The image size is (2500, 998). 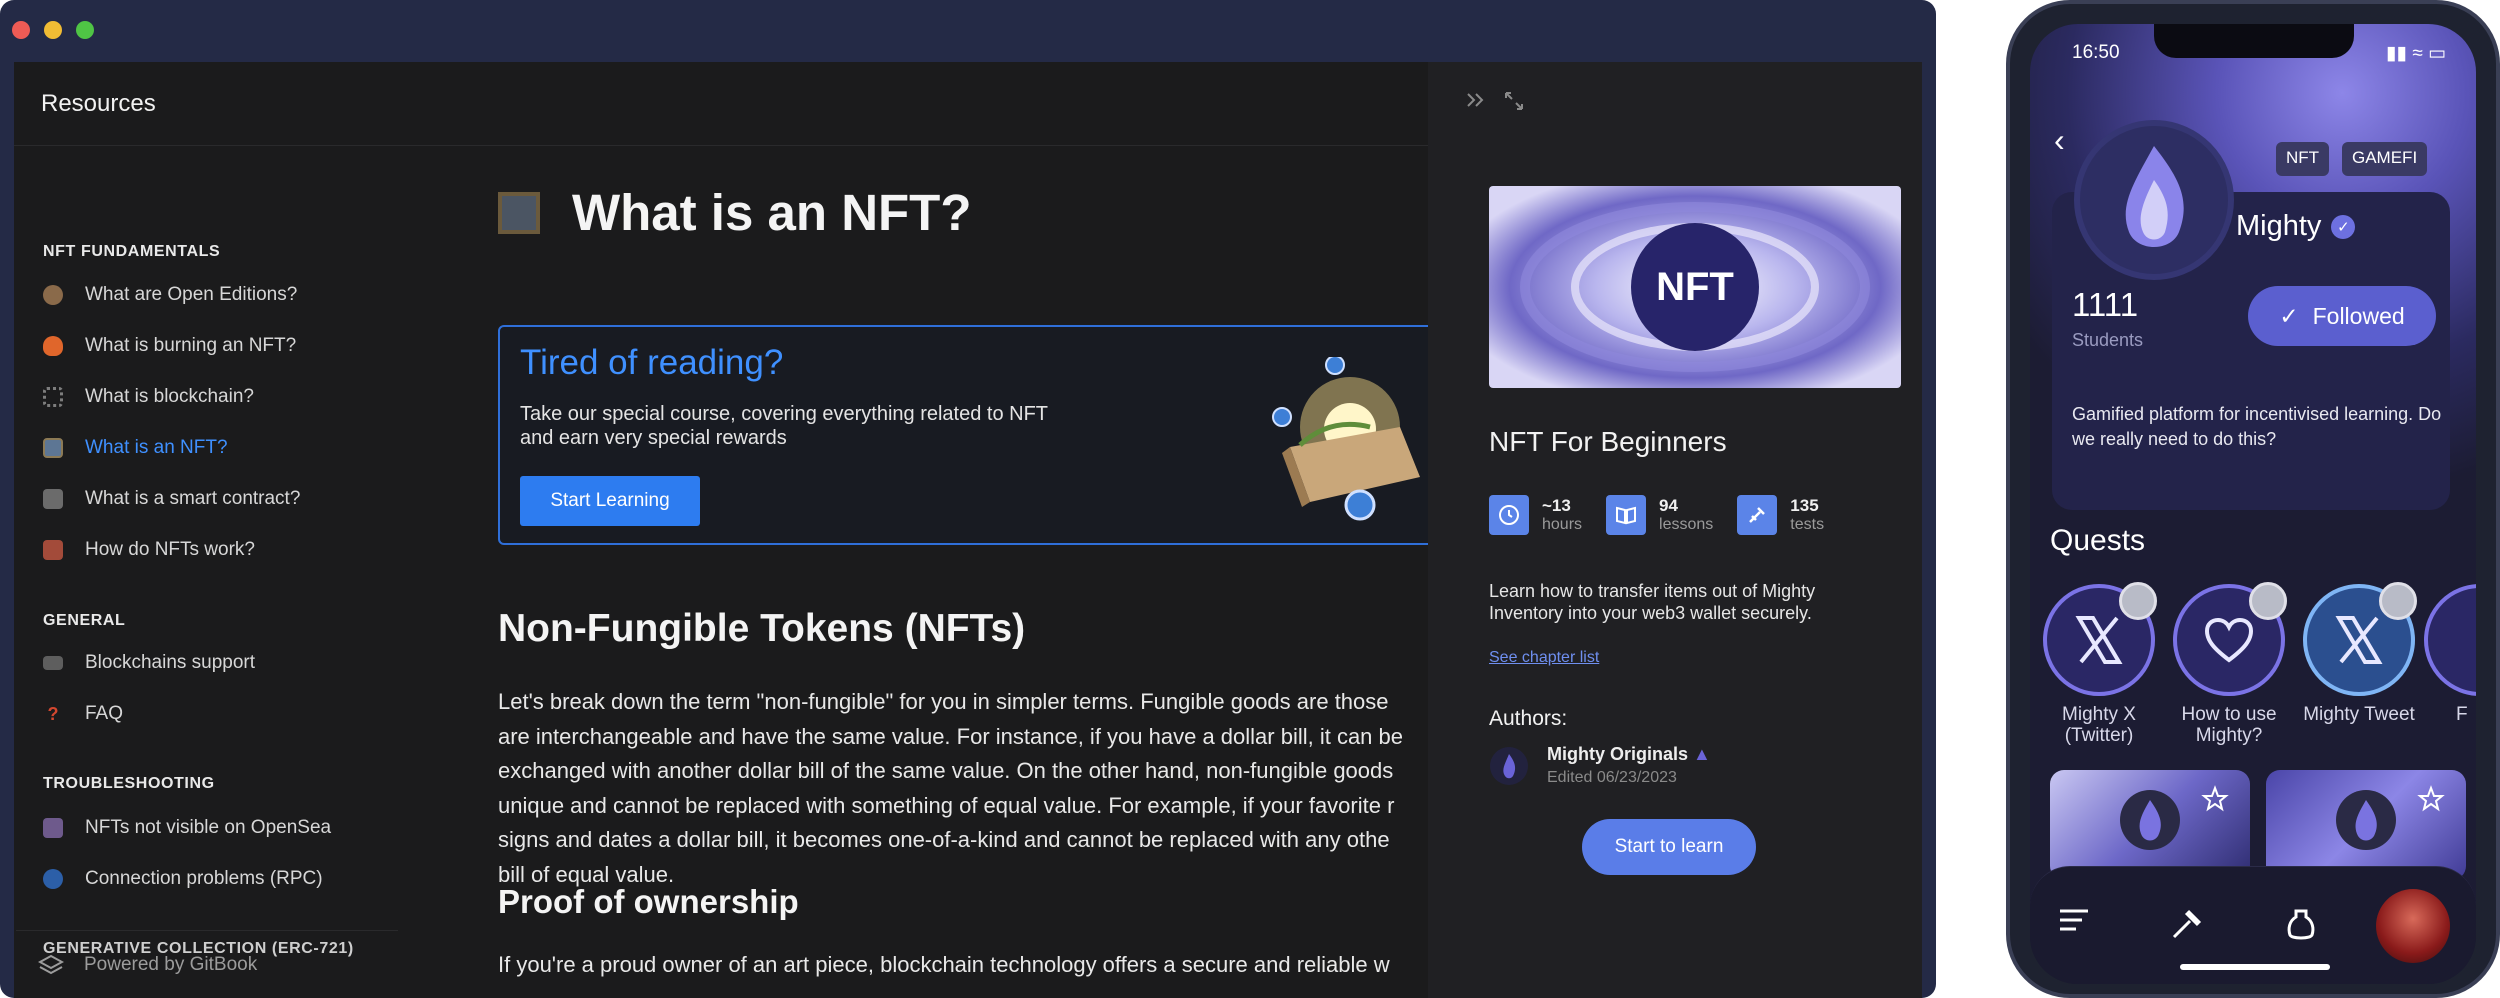 I want to click on sidebar-item-opensea: NFTs not visible on OpenSea, so click(x=187, y=828).